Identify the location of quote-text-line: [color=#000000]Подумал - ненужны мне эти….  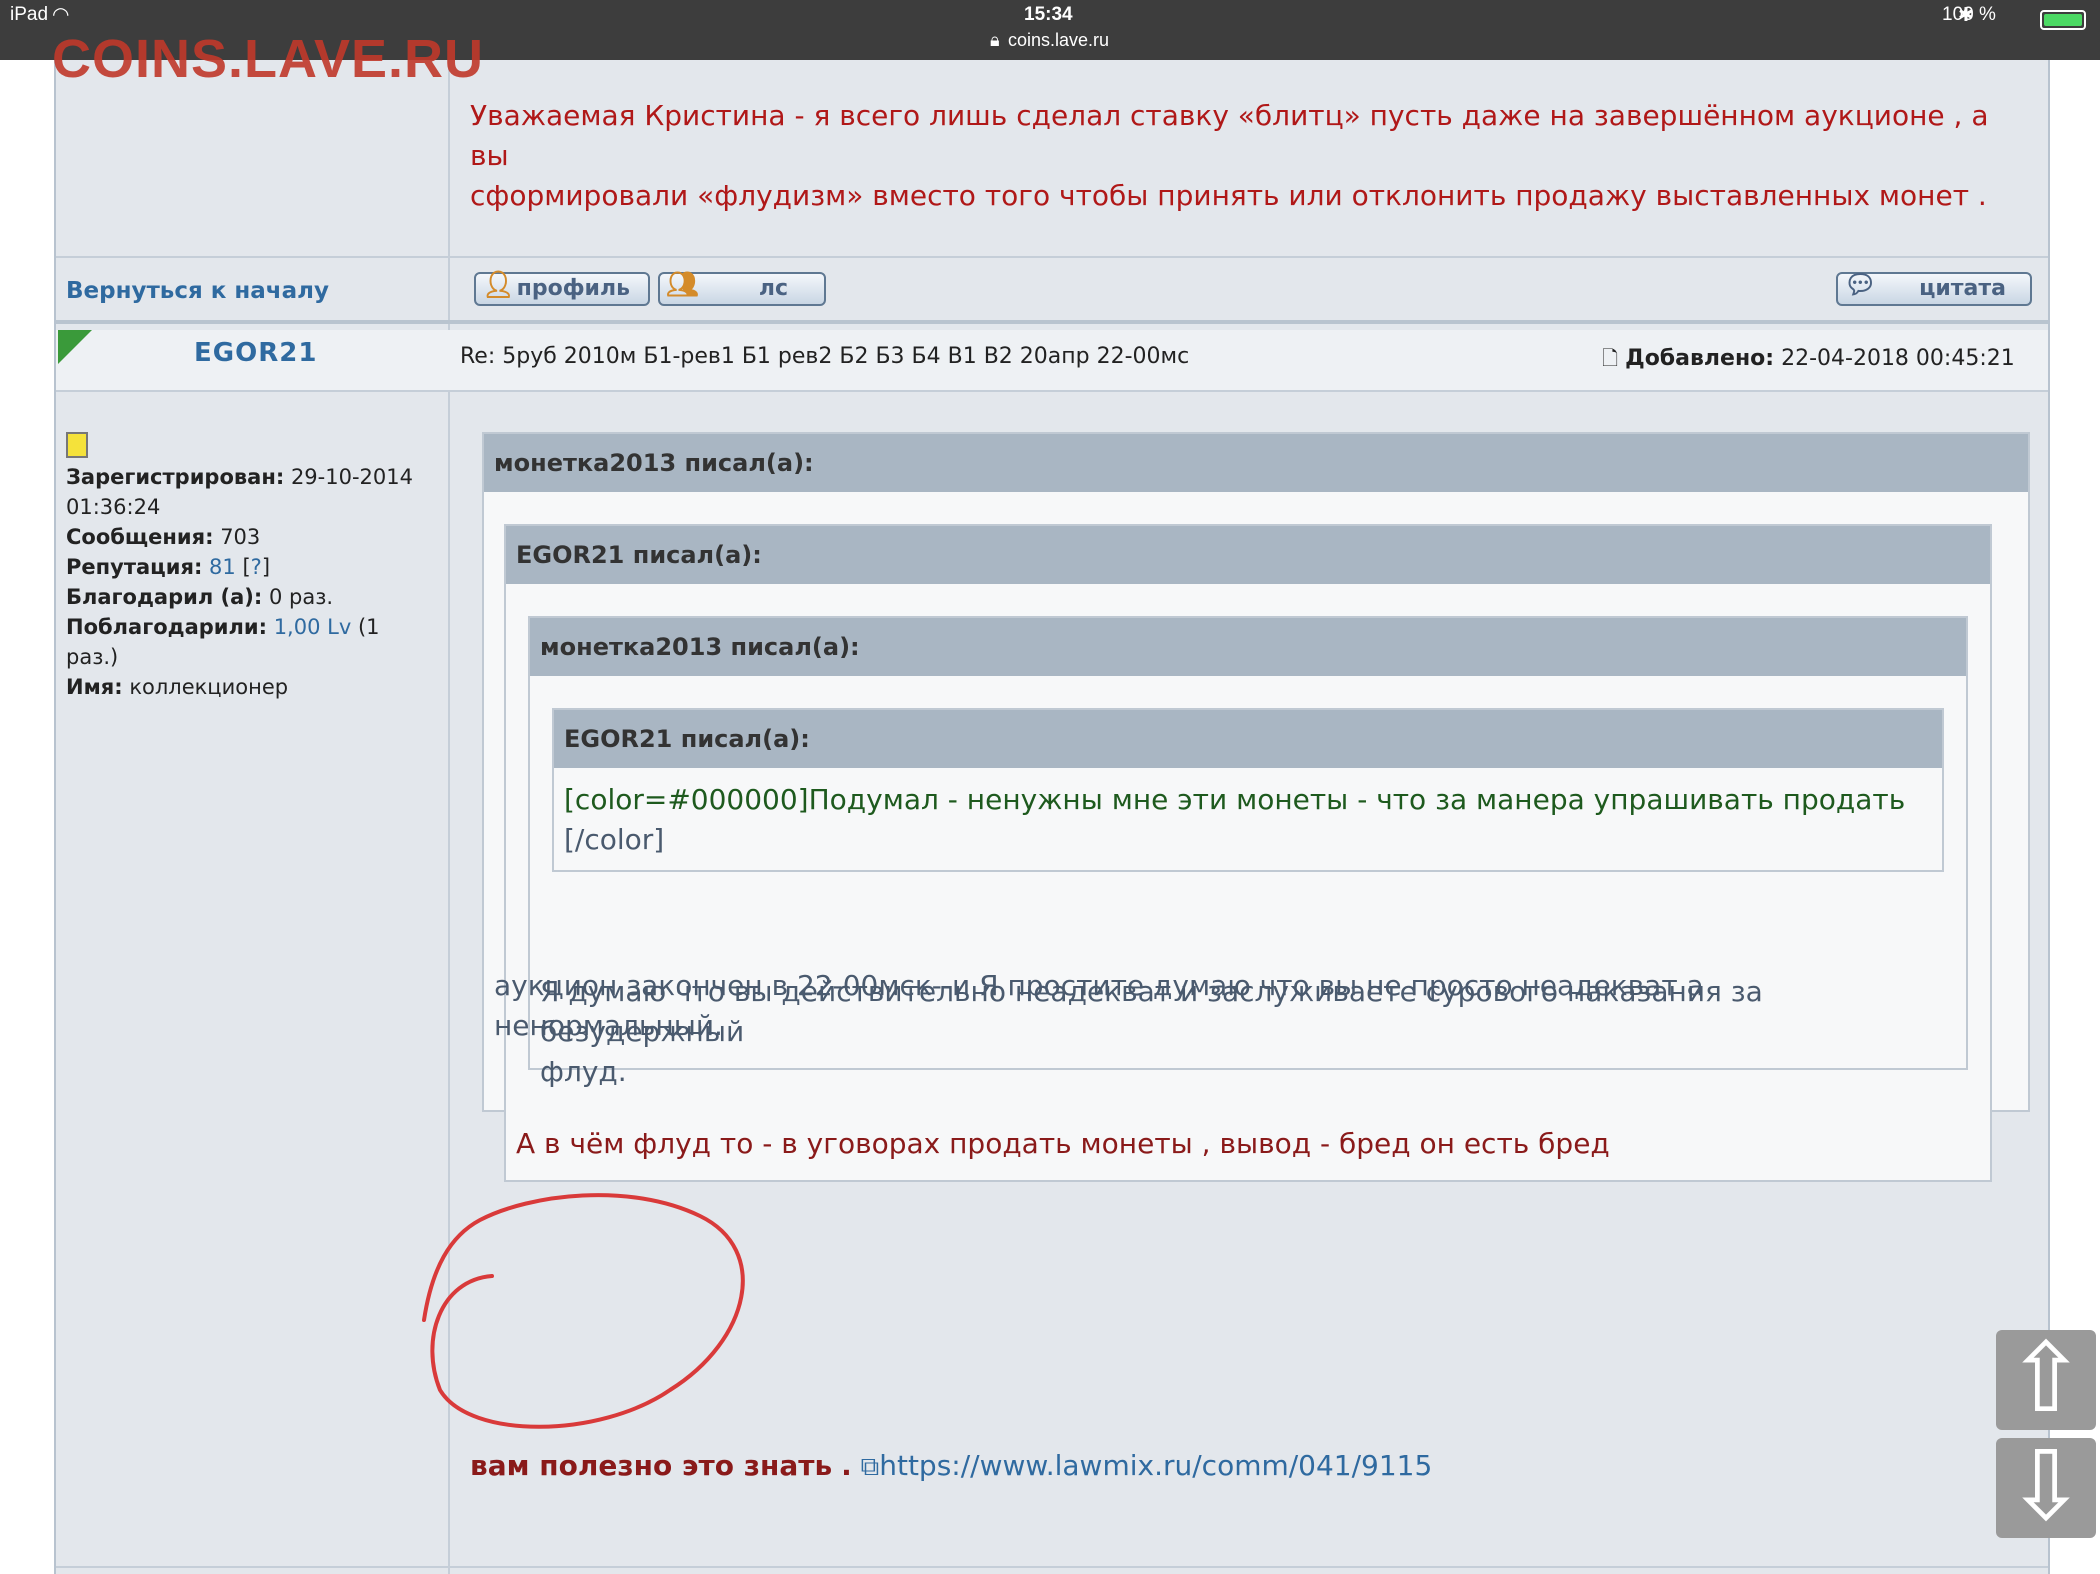
(1235, 799).